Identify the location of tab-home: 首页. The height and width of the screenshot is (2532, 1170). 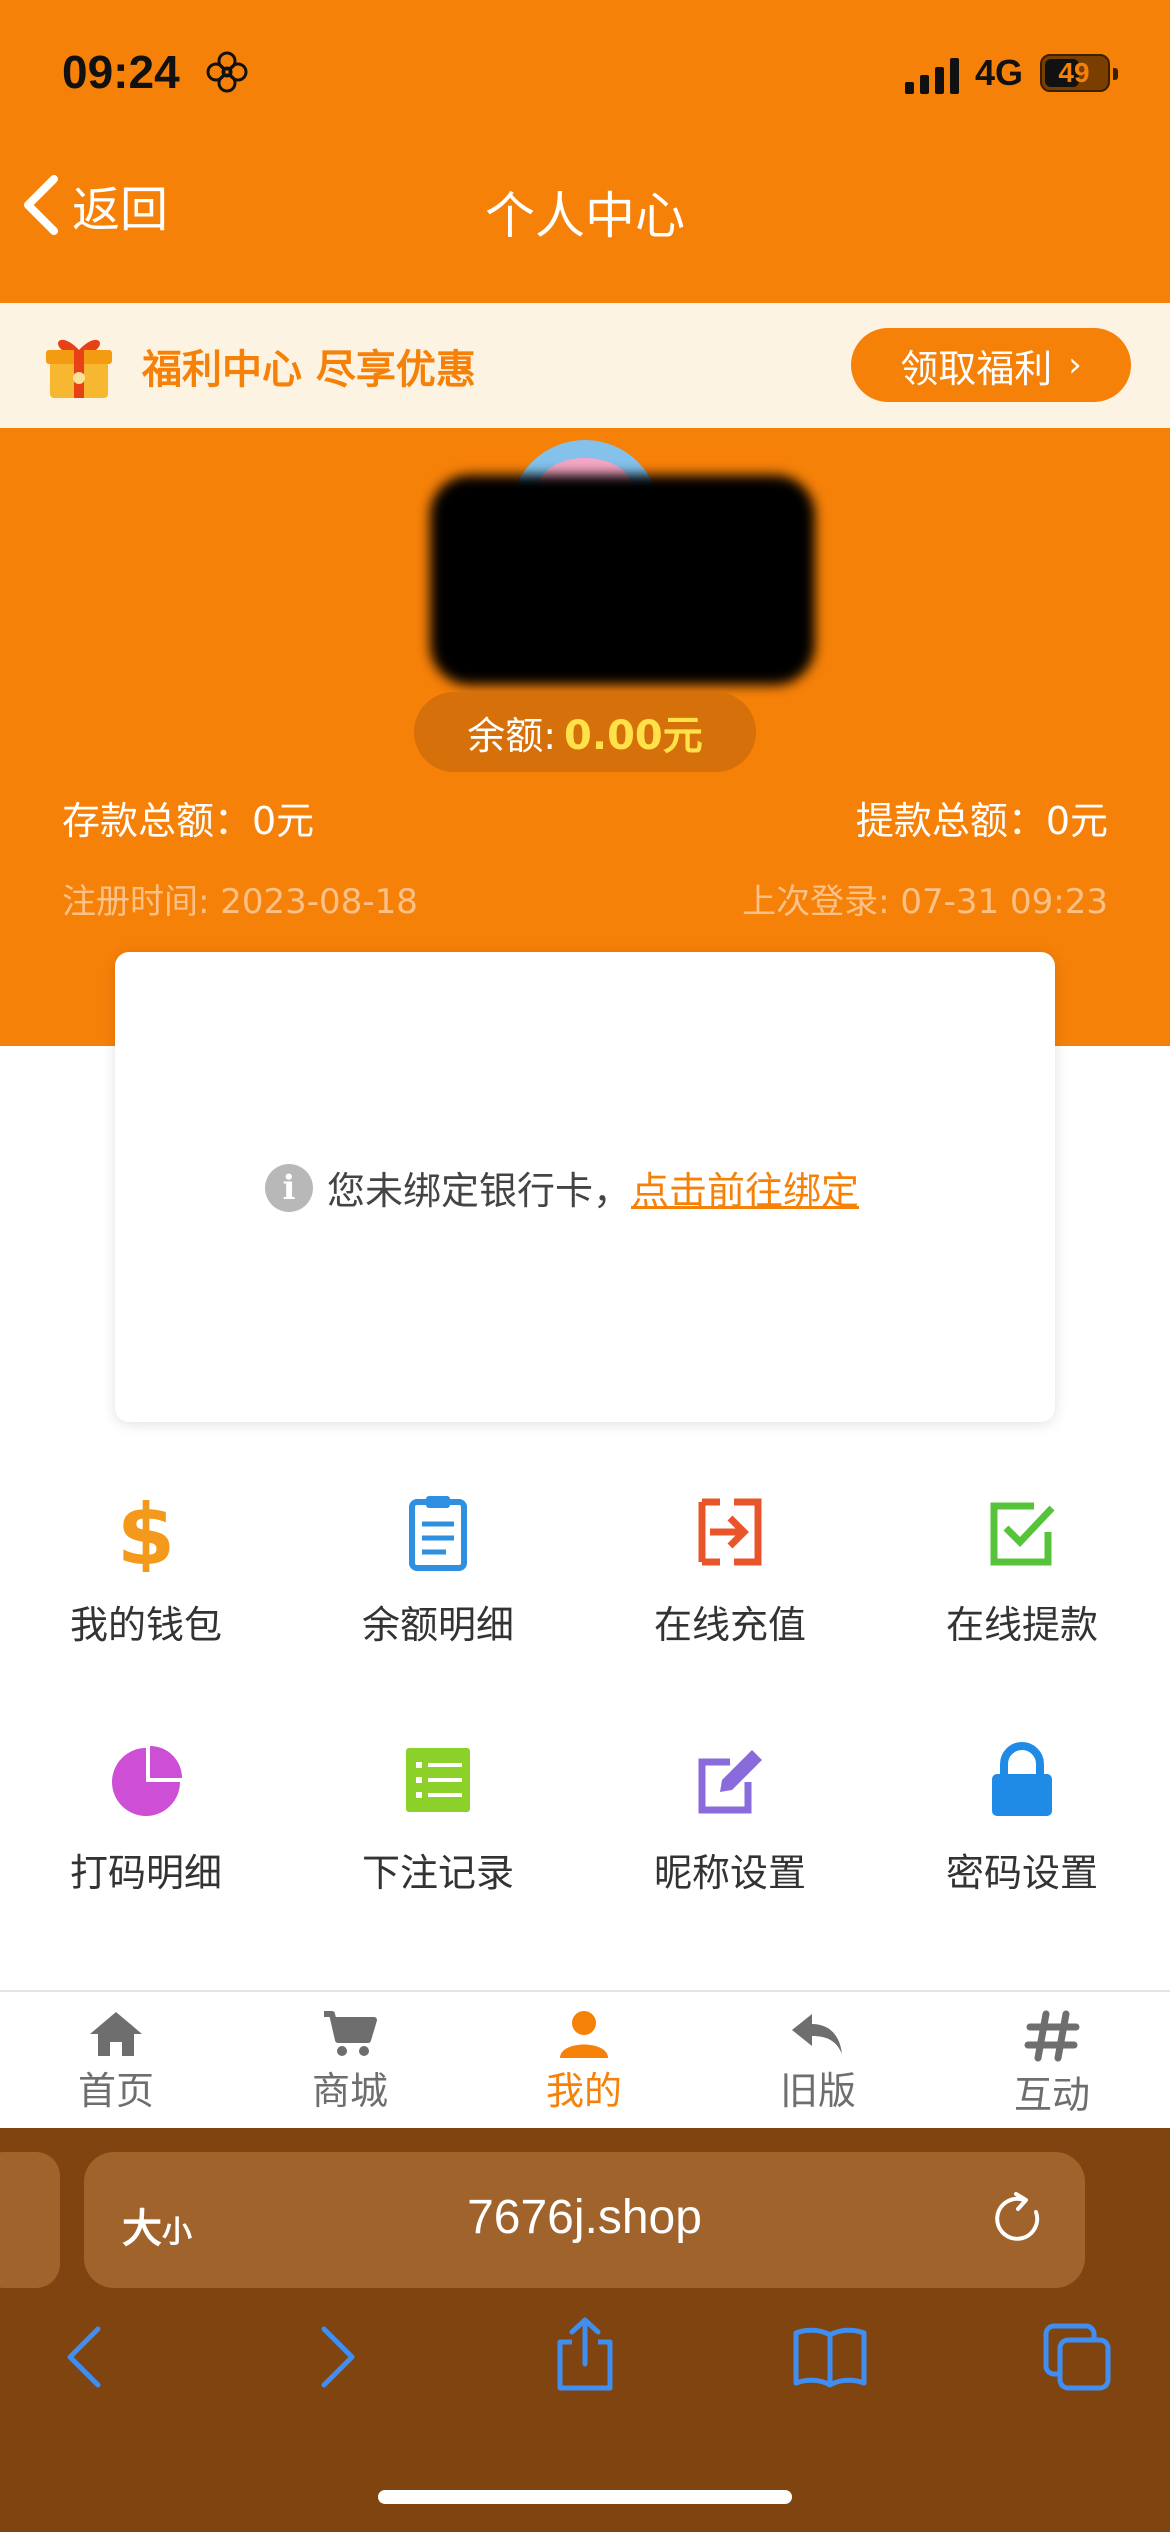
(116, 2062).